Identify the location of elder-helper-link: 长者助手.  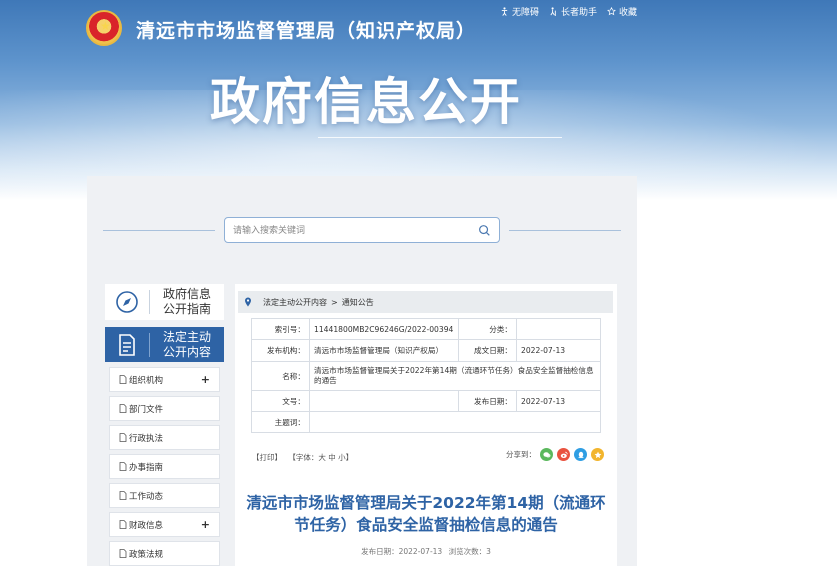
(573, 11).